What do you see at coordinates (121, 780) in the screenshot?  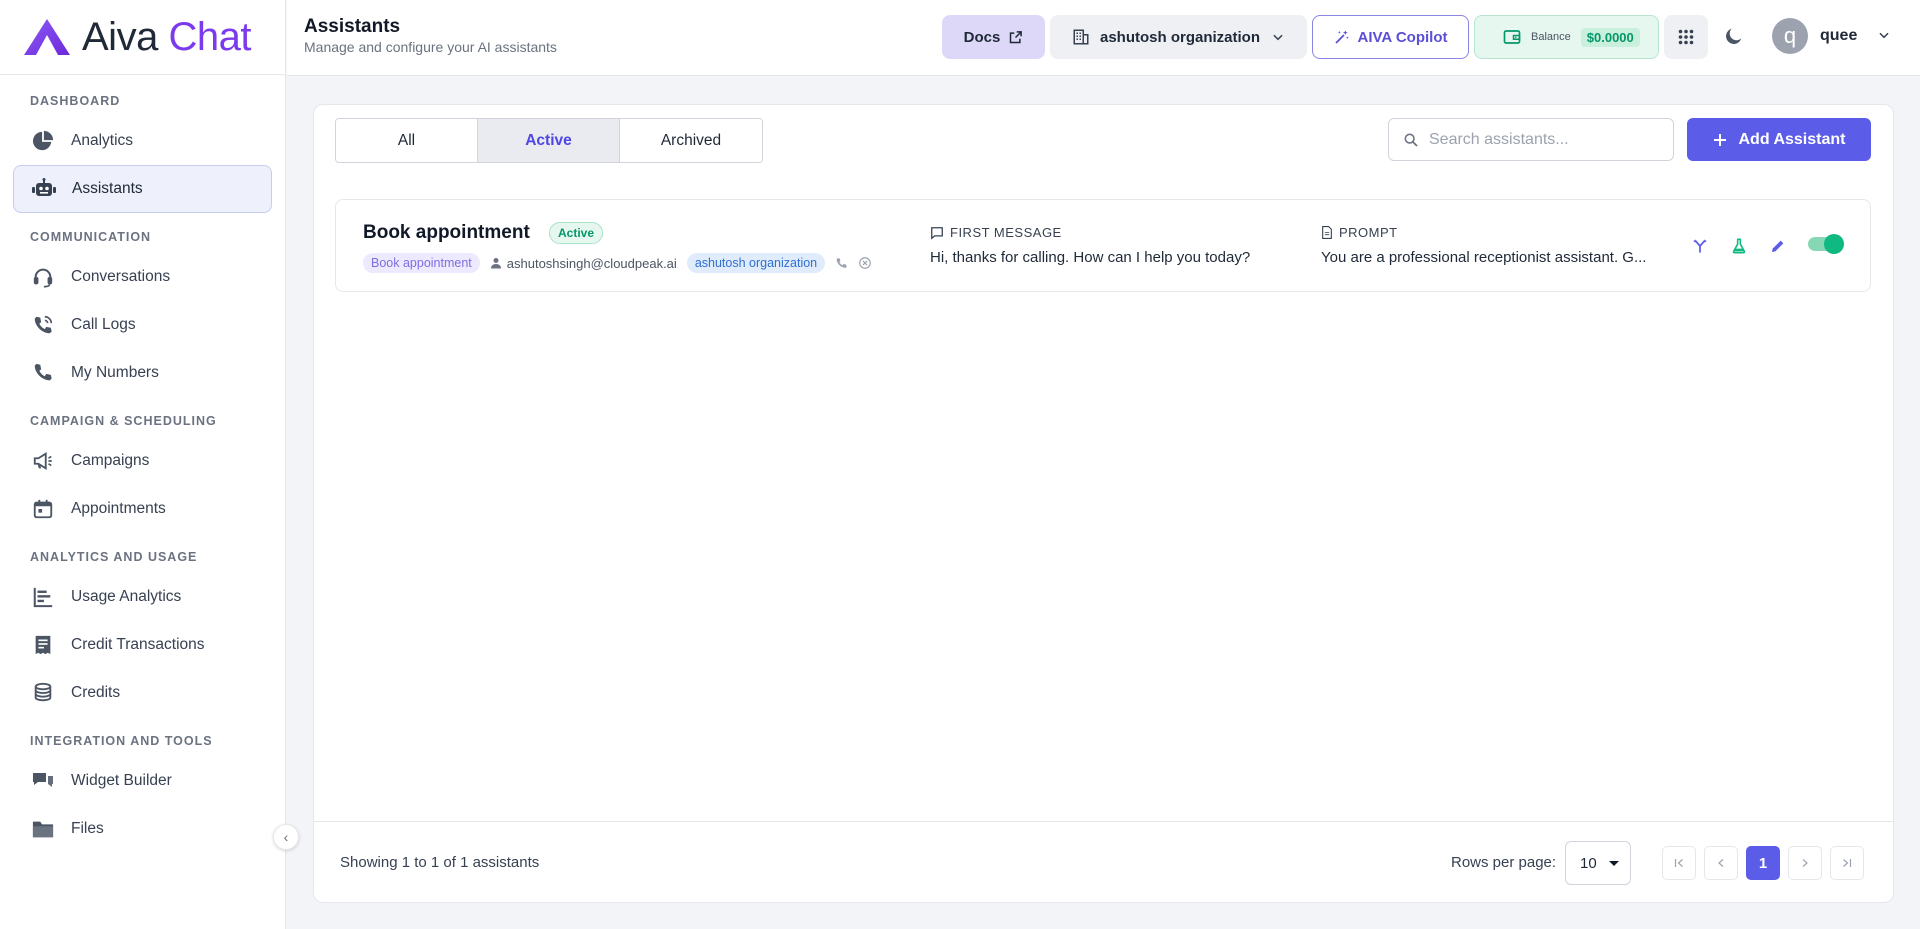 I see `sidebar-item-label: Widget Builder` at bounding box center [121, 780].